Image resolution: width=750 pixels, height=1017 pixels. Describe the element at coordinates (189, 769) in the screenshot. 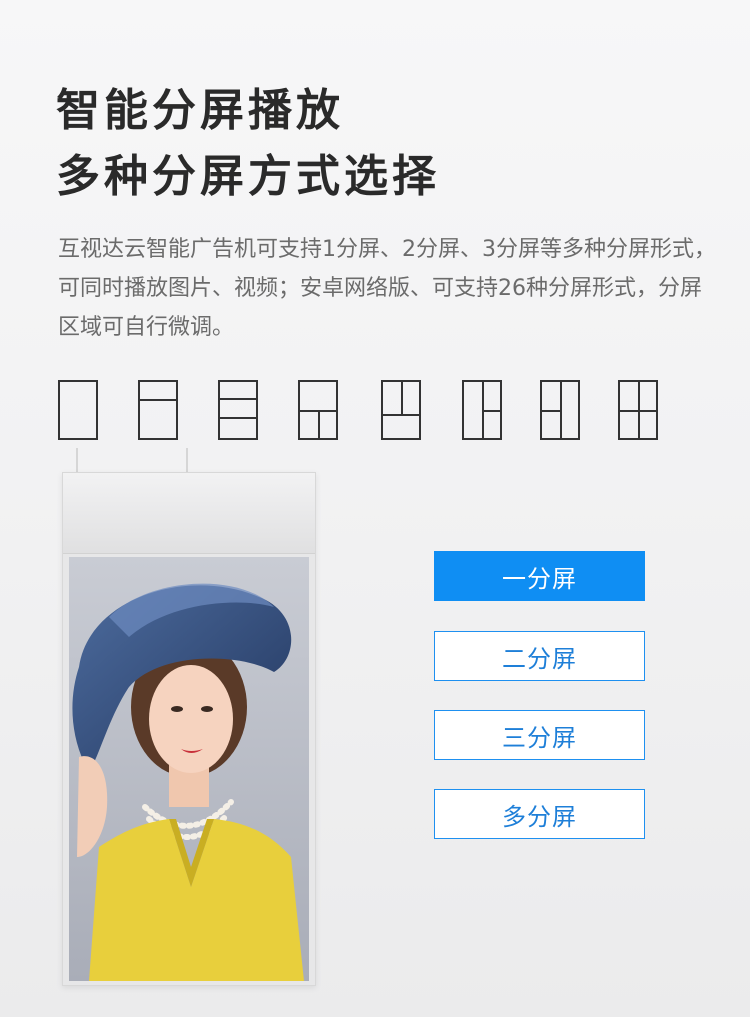

I see `display-screen-image` at that location.